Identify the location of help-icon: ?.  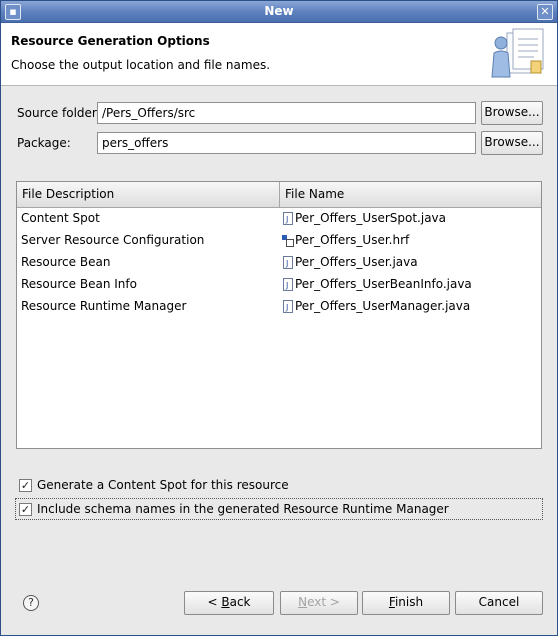
(31, 603).